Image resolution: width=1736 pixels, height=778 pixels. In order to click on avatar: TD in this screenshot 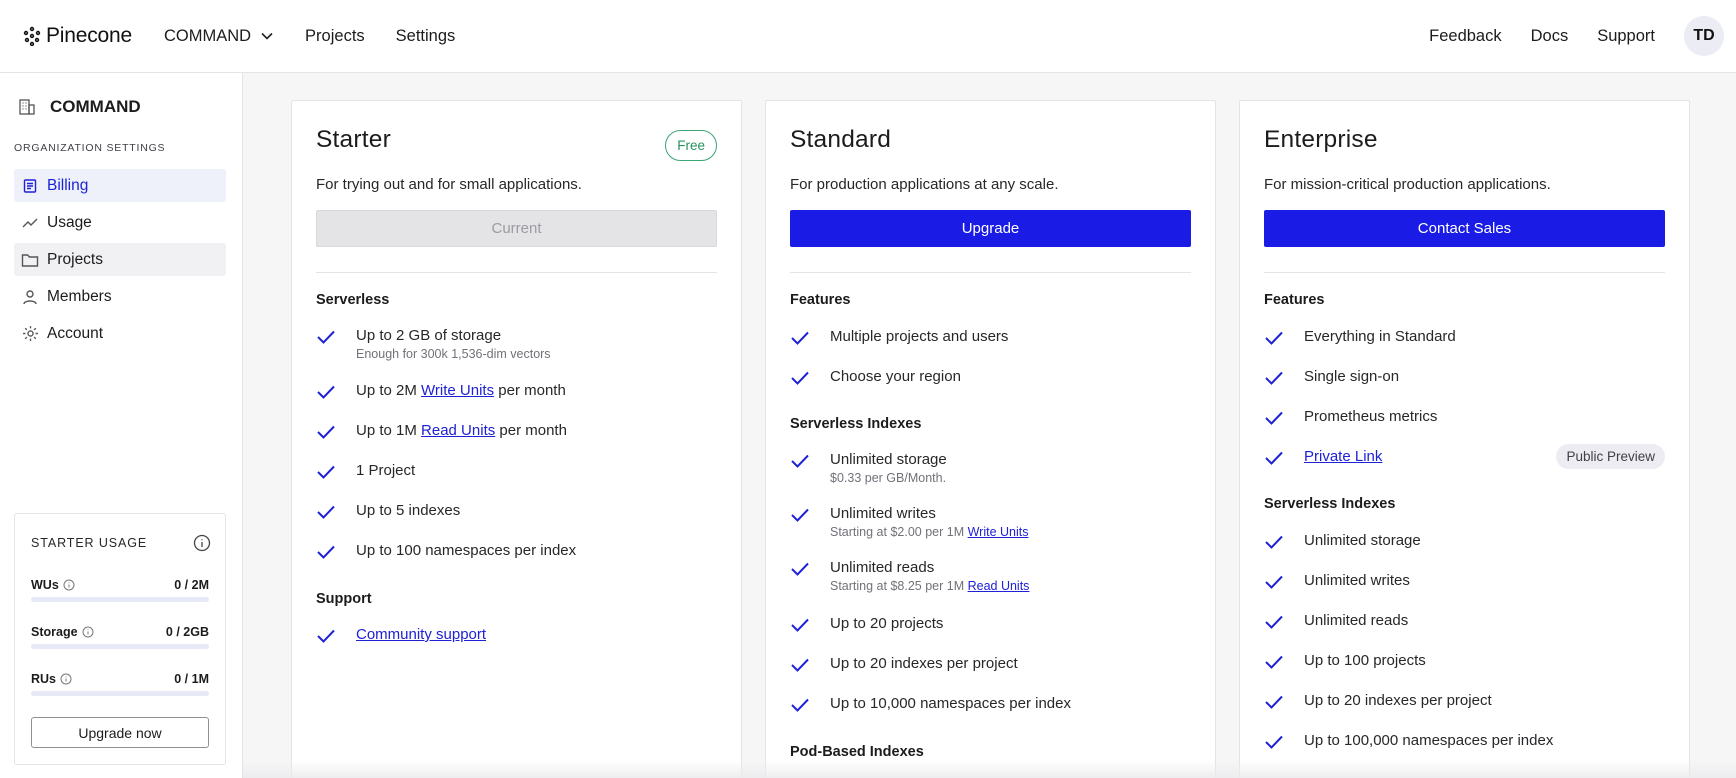, I will do `click(1704, 36)`.